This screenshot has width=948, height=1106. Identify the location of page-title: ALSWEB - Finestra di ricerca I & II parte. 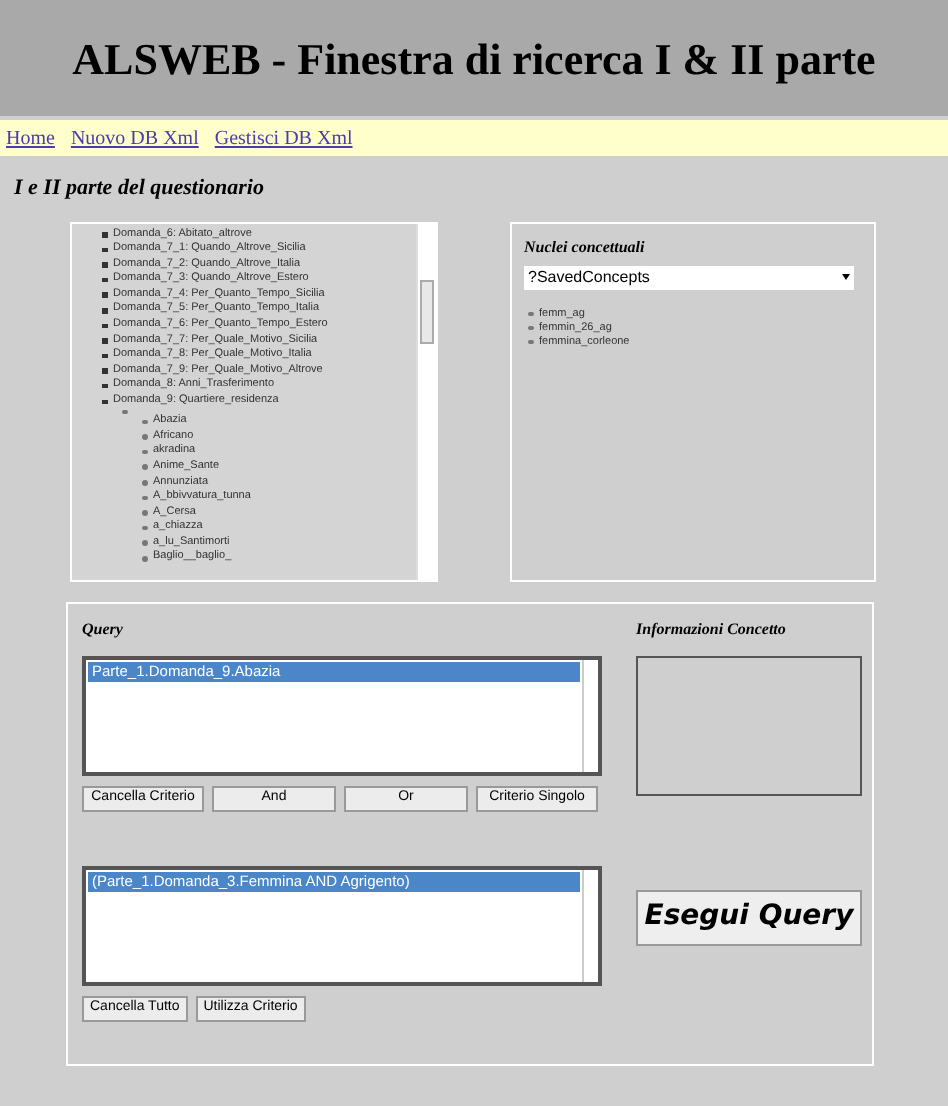
(474, 59).